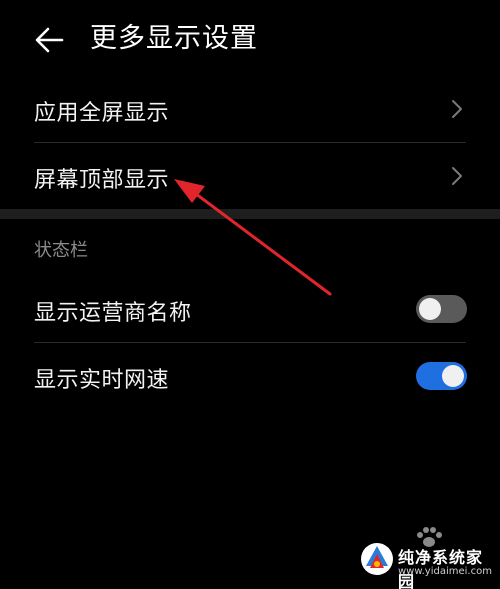 This screenshot has height=589, width=500. Describe the element at coordinates (102, 380) in the screenshot. I see `setting-label: 显示实时网速` at that location.